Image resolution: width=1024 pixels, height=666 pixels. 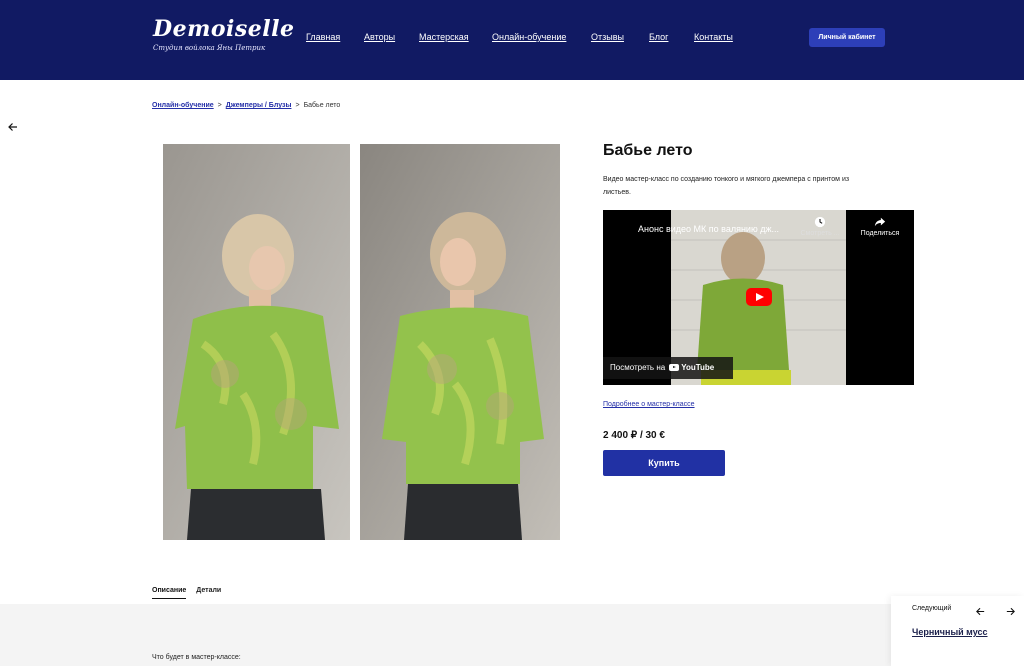 I want to click on product-photo-back, so click(x=256, y=342).